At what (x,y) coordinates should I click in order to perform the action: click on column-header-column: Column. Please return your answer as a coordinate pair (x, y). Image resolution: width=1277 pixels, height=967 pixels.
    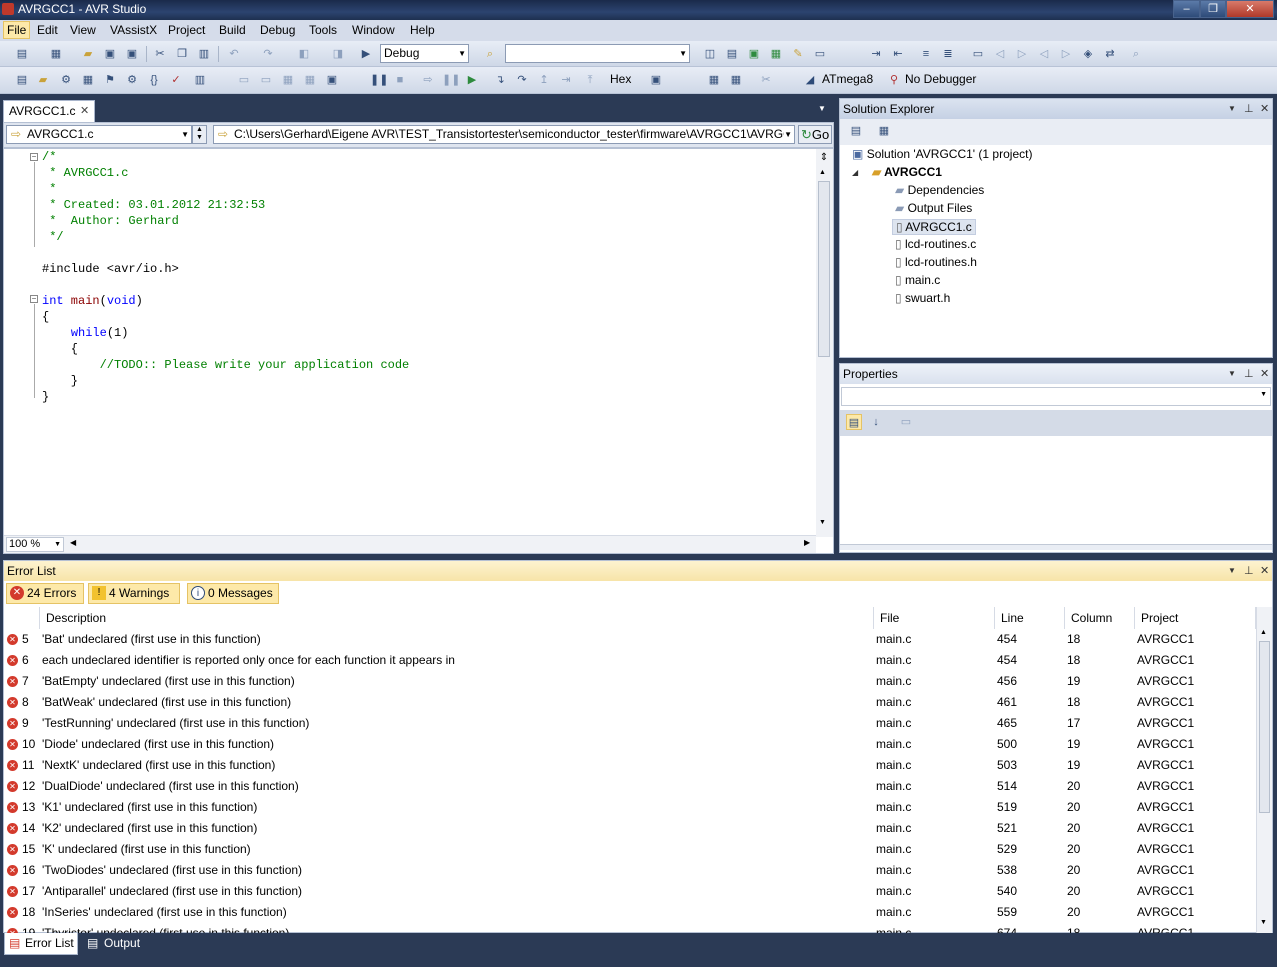
    Looking at the image, I should click on (1100, 618).